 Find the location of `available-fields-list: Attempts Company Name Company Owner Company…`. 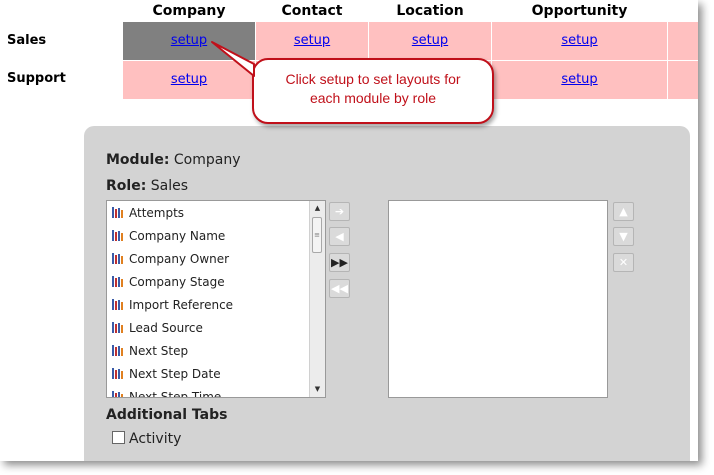

available-fields-list: Attempts Company Name Company Owner Company… is located at coordinates (216, 299).